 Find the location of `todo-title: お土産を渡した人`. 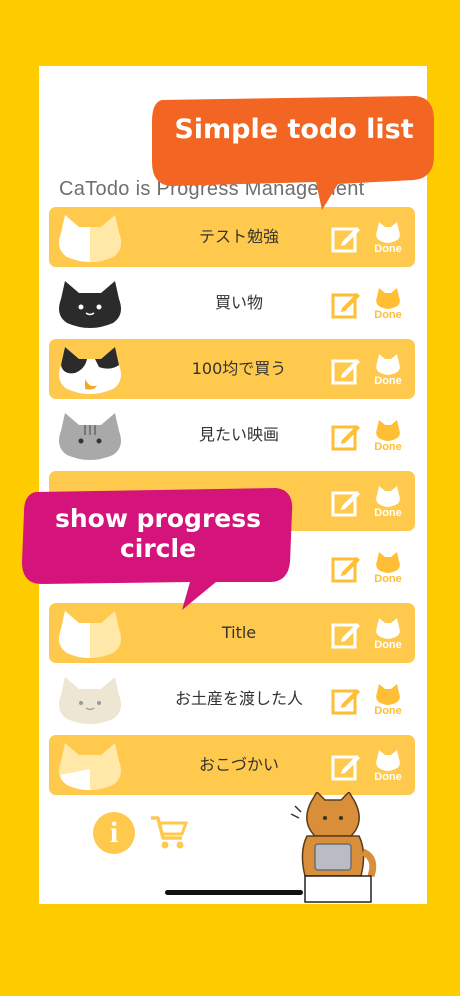

todo-title: お土産を渡した人 is located at coordinates (238, 698).